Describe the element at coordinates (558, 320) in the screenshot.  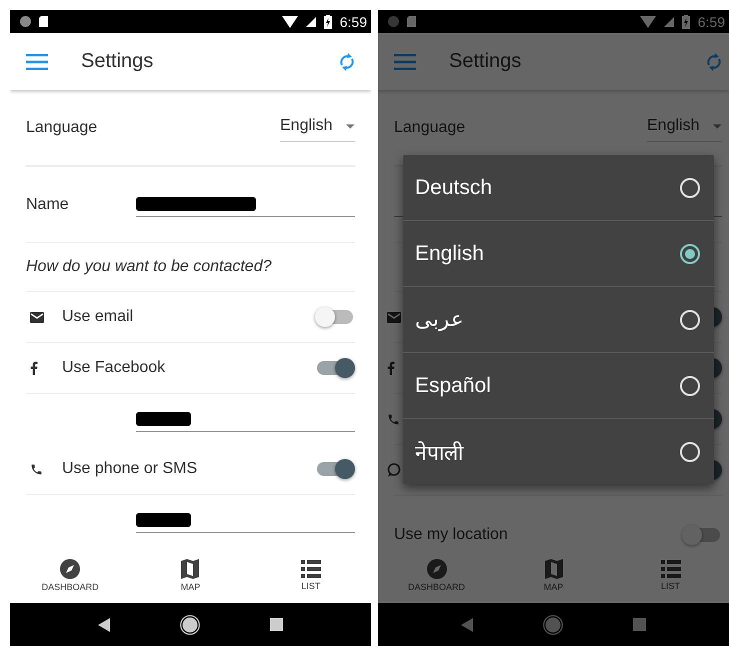
I see `language-option: عربى` at that location.